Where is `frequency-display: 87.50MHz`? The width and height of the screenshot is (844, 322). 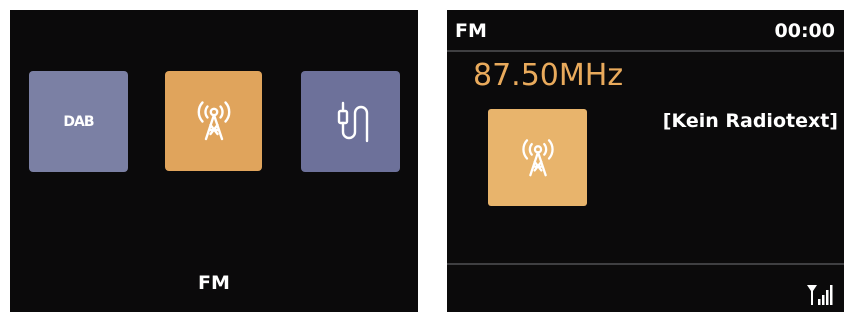
frequency-display: 87.50MHz is located at coordinates (548, 75).